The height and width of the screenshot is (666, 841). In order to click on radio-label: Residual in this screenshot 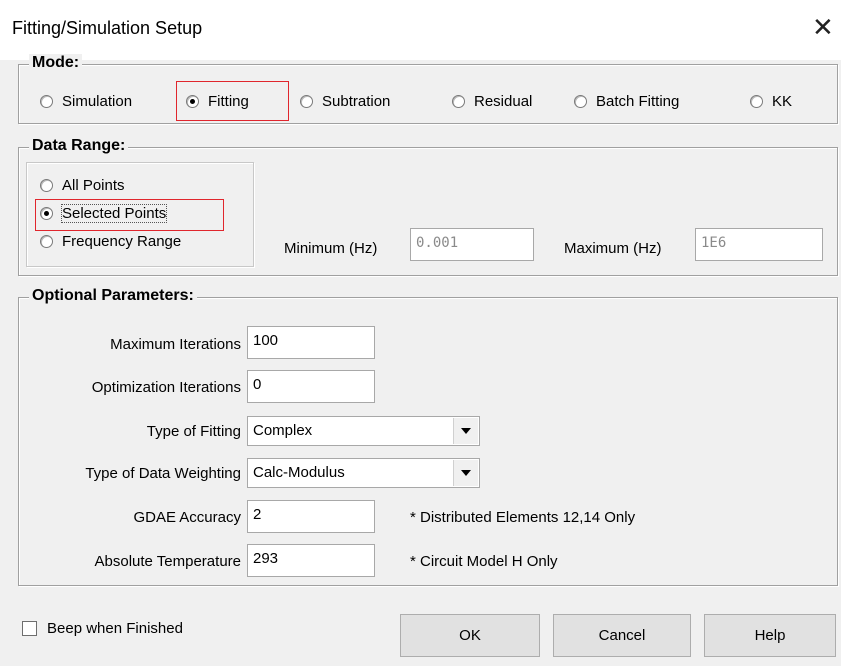, I will do `click(503, 101)`.